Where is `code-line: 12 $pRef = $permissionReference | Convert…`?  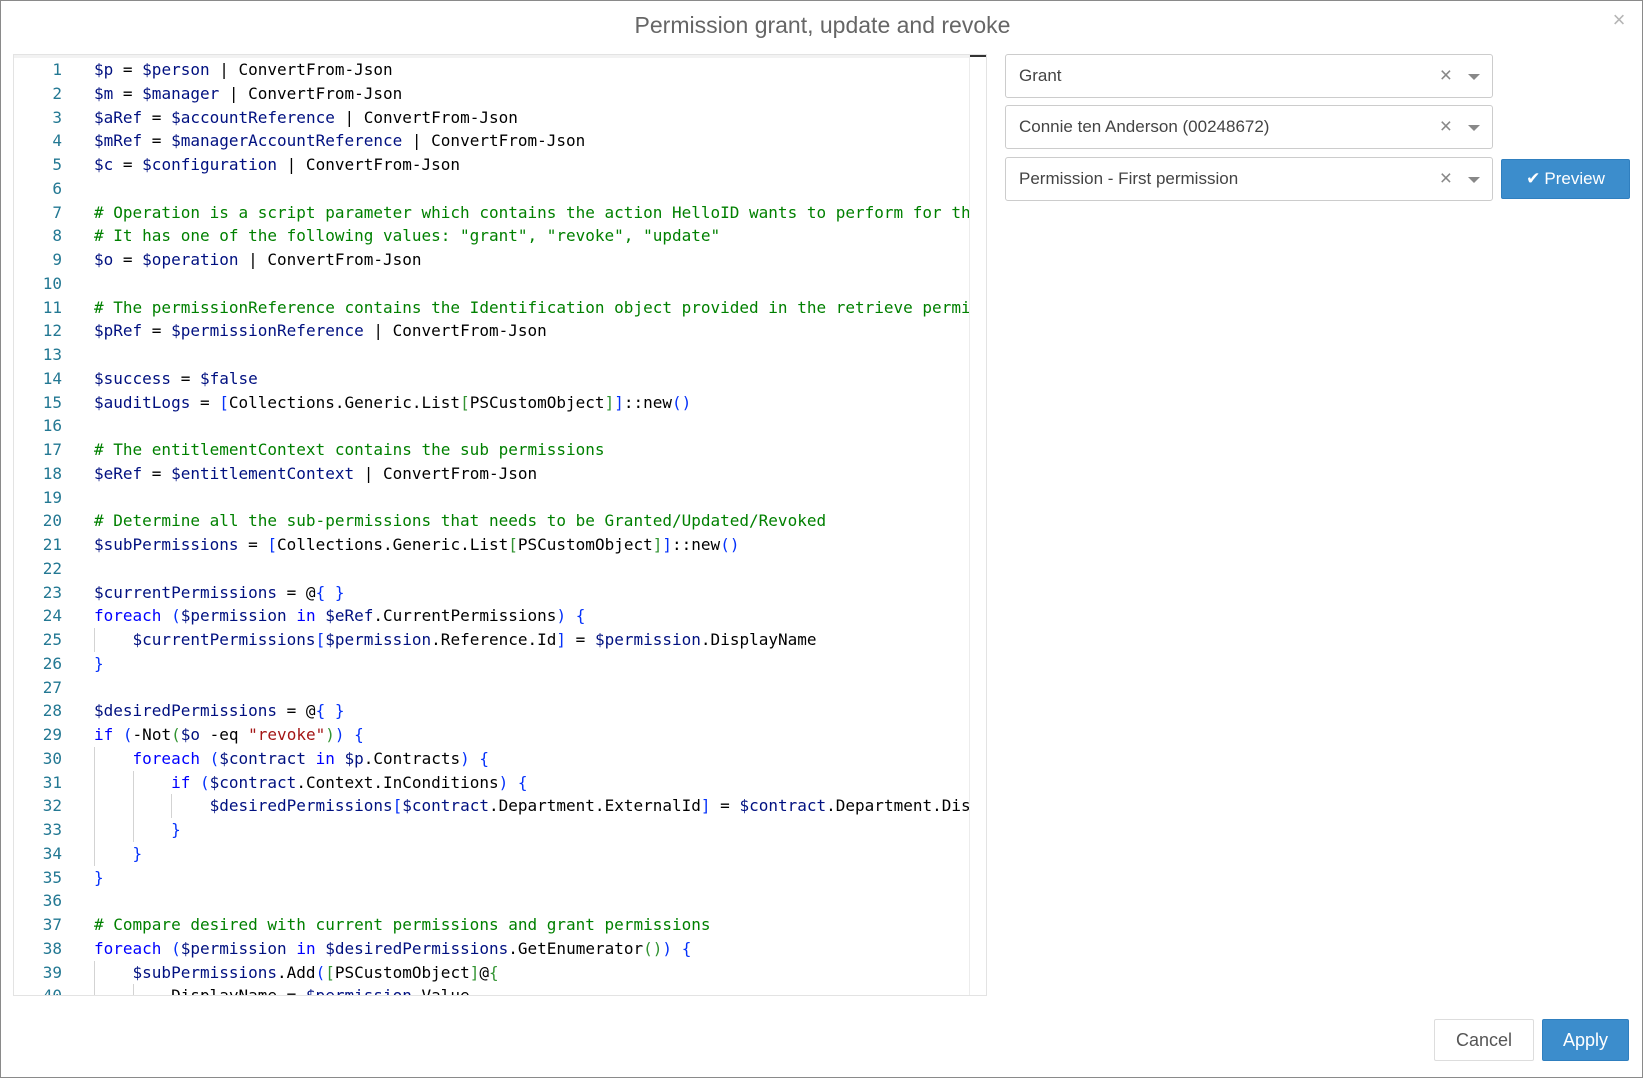 code-line: 12 $pRef = $permissionReference | Convert… is located at coordinates (491, 331).